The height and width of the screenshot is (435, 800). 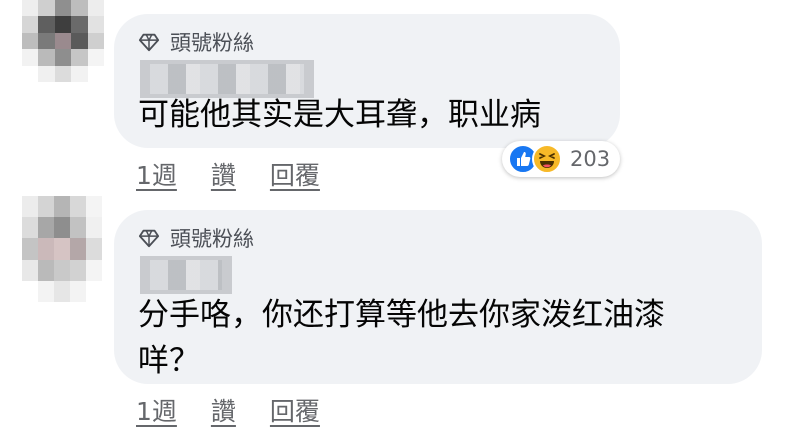 I want to click on comment-text-line-1: 分手咯，你还打算等他去你家泼红油漆, so click(x=401, y=315).